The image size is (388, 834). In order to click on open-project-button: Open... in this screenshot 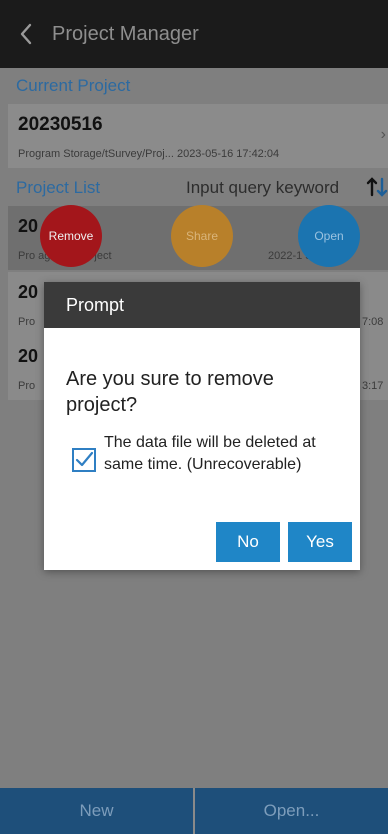, I will do `click(290, 811)`.